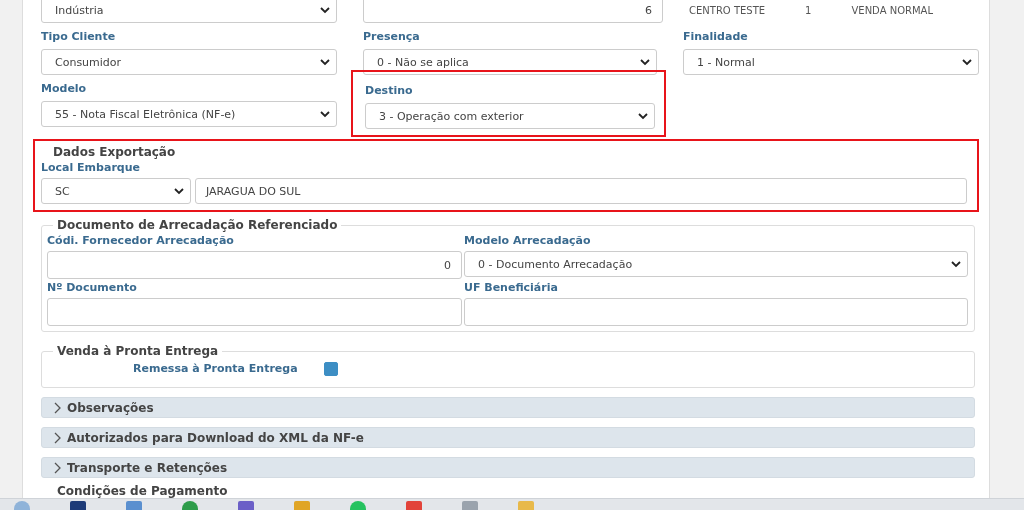 Image resolution: width=1024 pixels, height=510 pixels. I want to click on field-label: UF Beneficiária, so click(511, 288).